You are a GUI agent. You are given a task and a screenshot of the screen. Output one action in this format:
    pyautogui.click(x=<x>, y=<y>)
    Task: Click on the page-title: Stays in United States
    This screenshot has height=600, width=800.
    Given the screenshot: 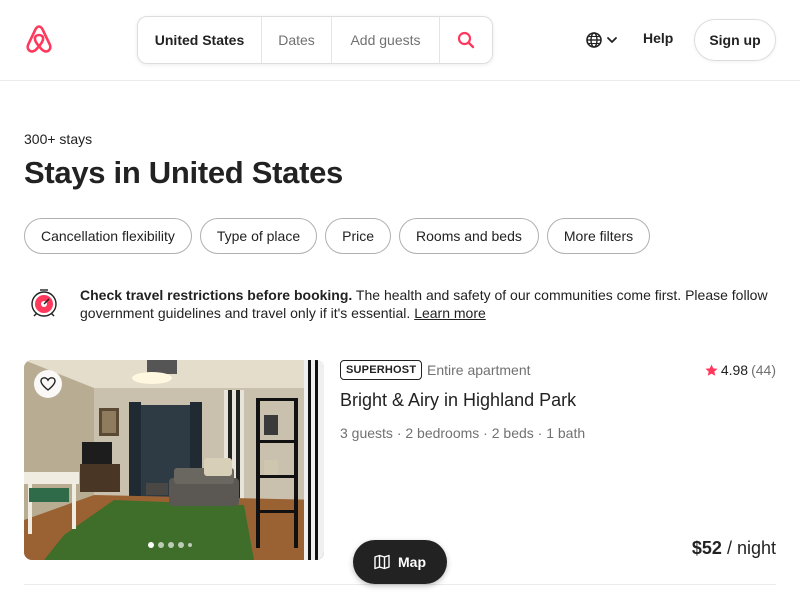 What is the action you would take?
    pyautogui.click(x=183, y=172)
    